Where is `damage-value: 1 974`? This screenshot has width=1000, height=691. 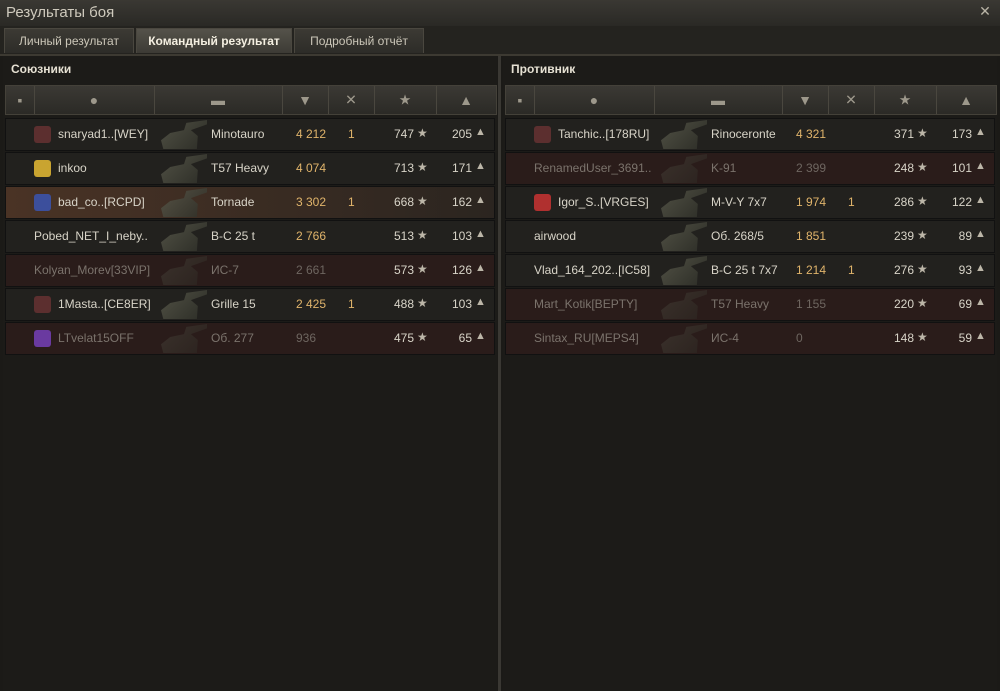
damage-value: 1 974 is located at coordinates (811, 202).